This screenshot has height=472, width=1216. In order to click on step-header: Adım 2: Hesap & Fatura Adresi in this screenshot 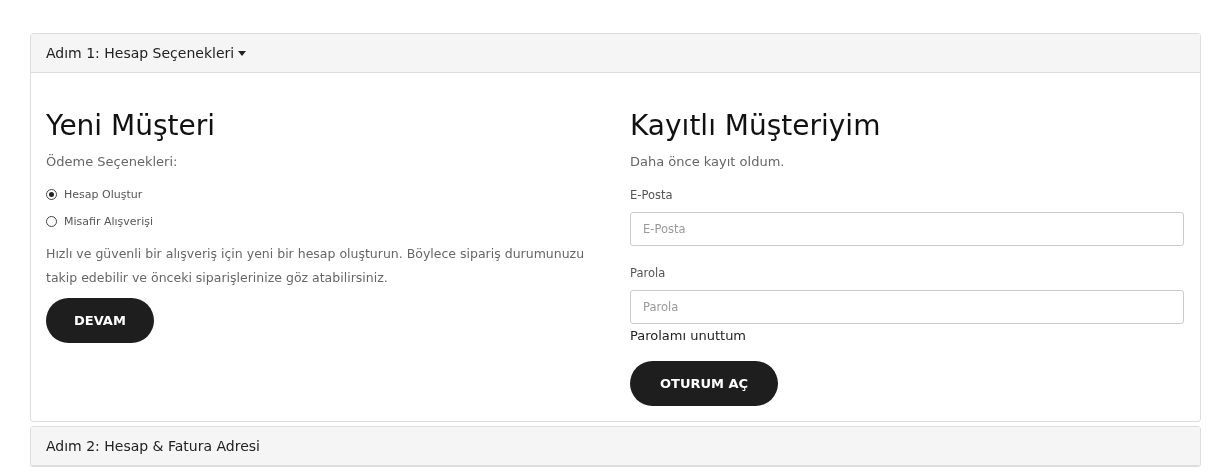, I will do `click(615, 446)`.